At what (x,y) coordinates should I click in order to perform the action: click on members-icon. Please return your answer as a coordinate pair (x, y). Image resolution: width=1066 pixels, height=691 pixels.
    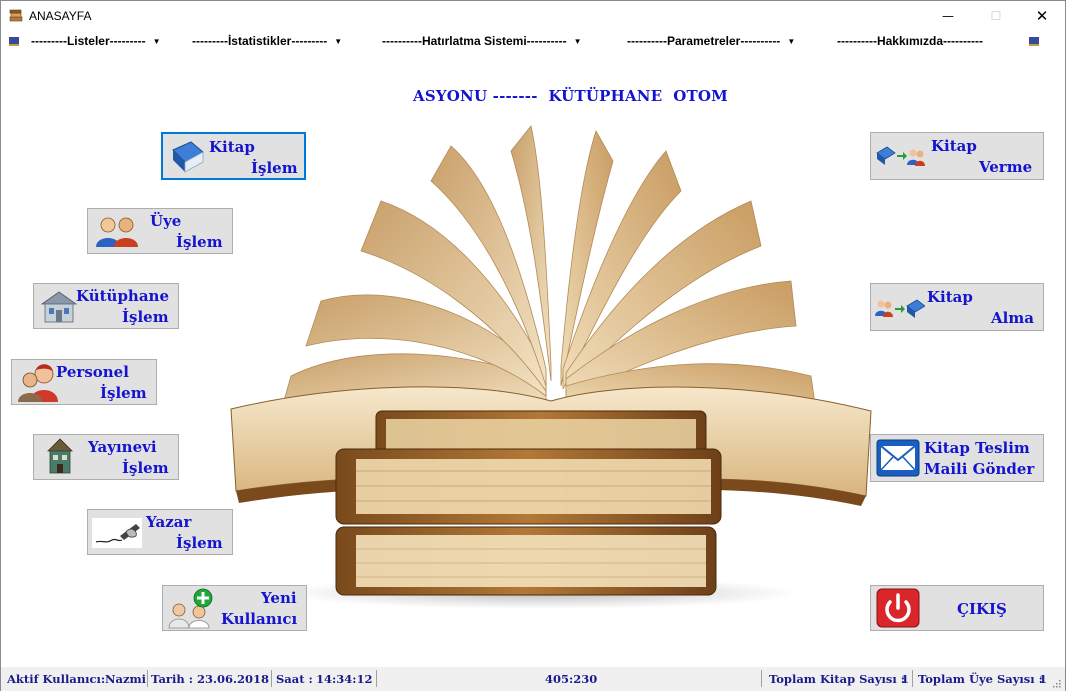
    Looking at the image, I should click on (117, 232).